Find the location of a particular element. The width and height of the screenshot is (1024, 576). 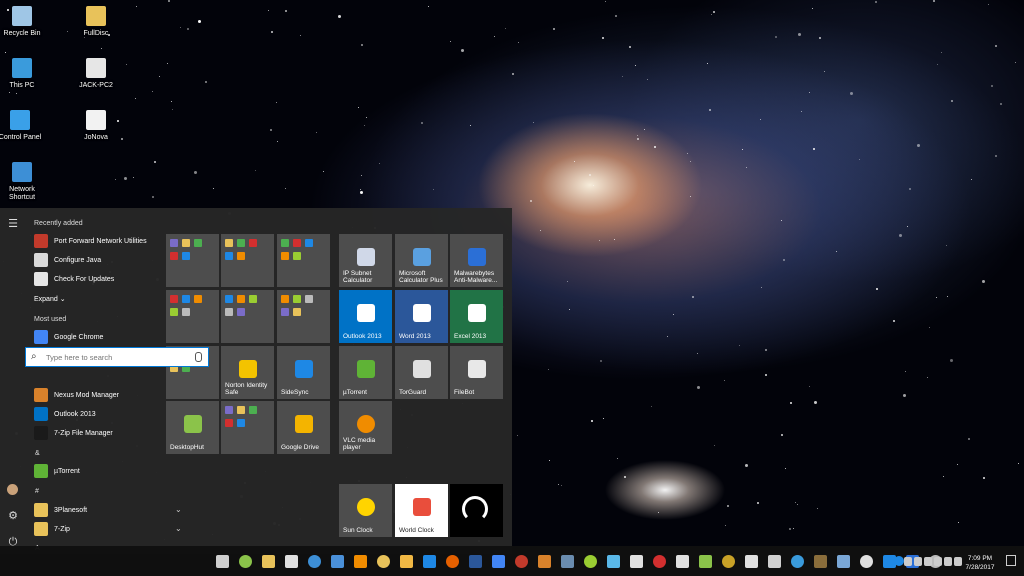

app-list-item: Configure Java is located at coordinates (109, 260).